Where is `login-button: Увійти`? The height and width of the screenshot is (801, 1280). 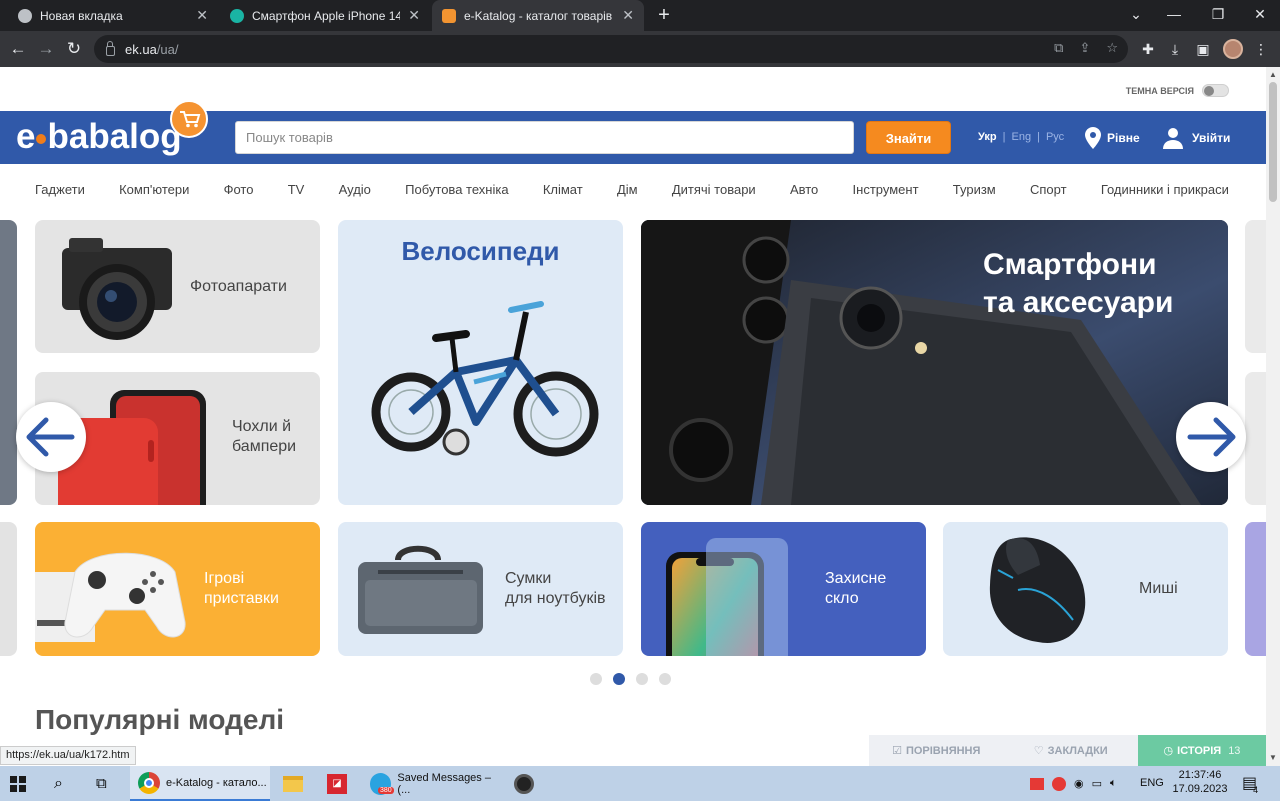 login-button: Увійти is located at coordinates (1196, 138).